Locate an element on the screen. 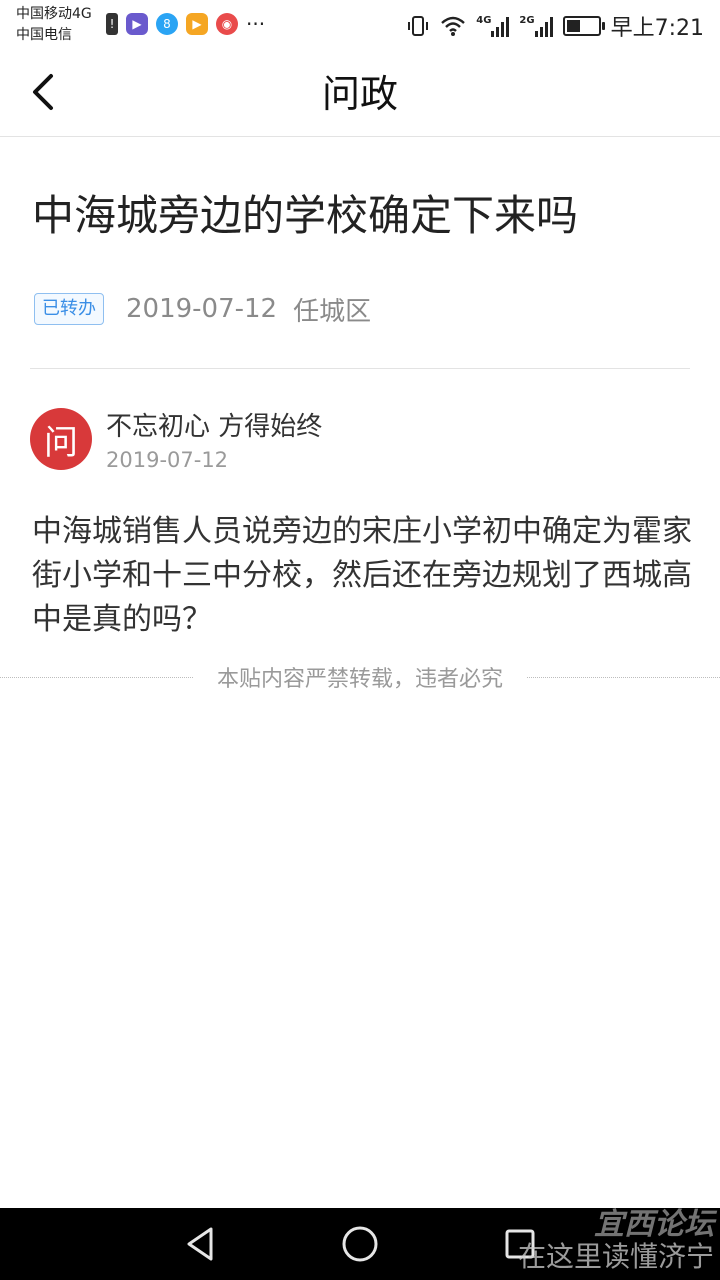 The height and width of the screenshot is (1280, 720). app-8-icon: 8 is located at coordinates (167, 24).